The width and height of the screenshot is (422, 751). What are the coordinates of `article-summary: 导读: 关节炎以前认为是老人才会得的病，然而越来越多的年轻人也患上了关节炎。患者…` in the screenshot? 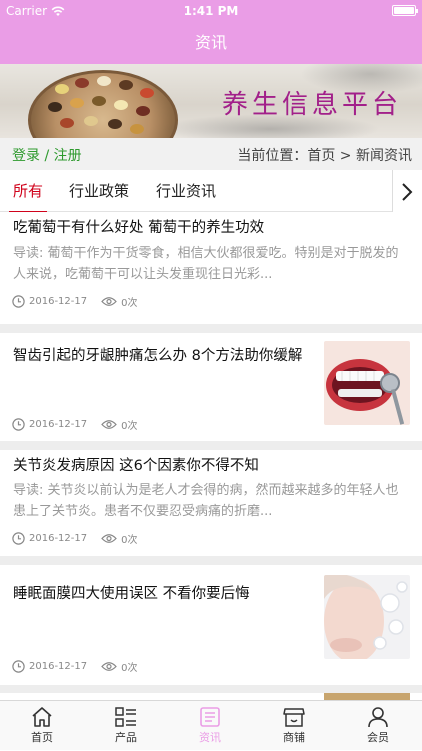 It's located at (206, 501).